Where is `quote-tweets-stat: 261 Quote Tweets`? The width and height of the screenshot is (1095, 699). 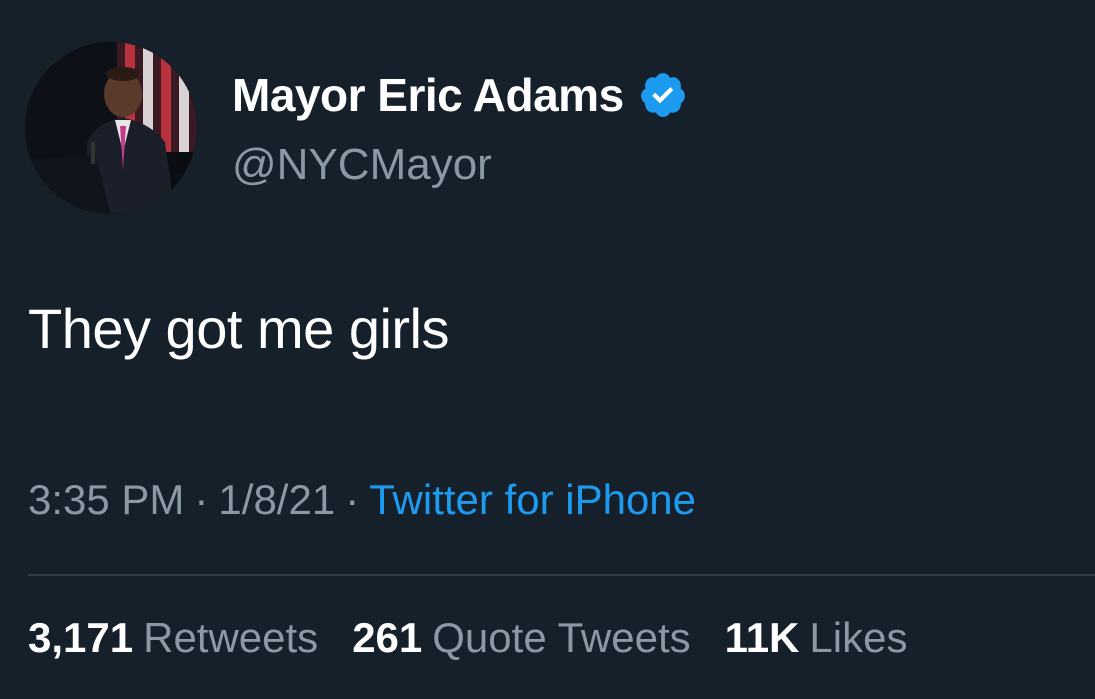
quote-tweets-stat: 261 Quote Tweets is located at coordinates (521, 638).